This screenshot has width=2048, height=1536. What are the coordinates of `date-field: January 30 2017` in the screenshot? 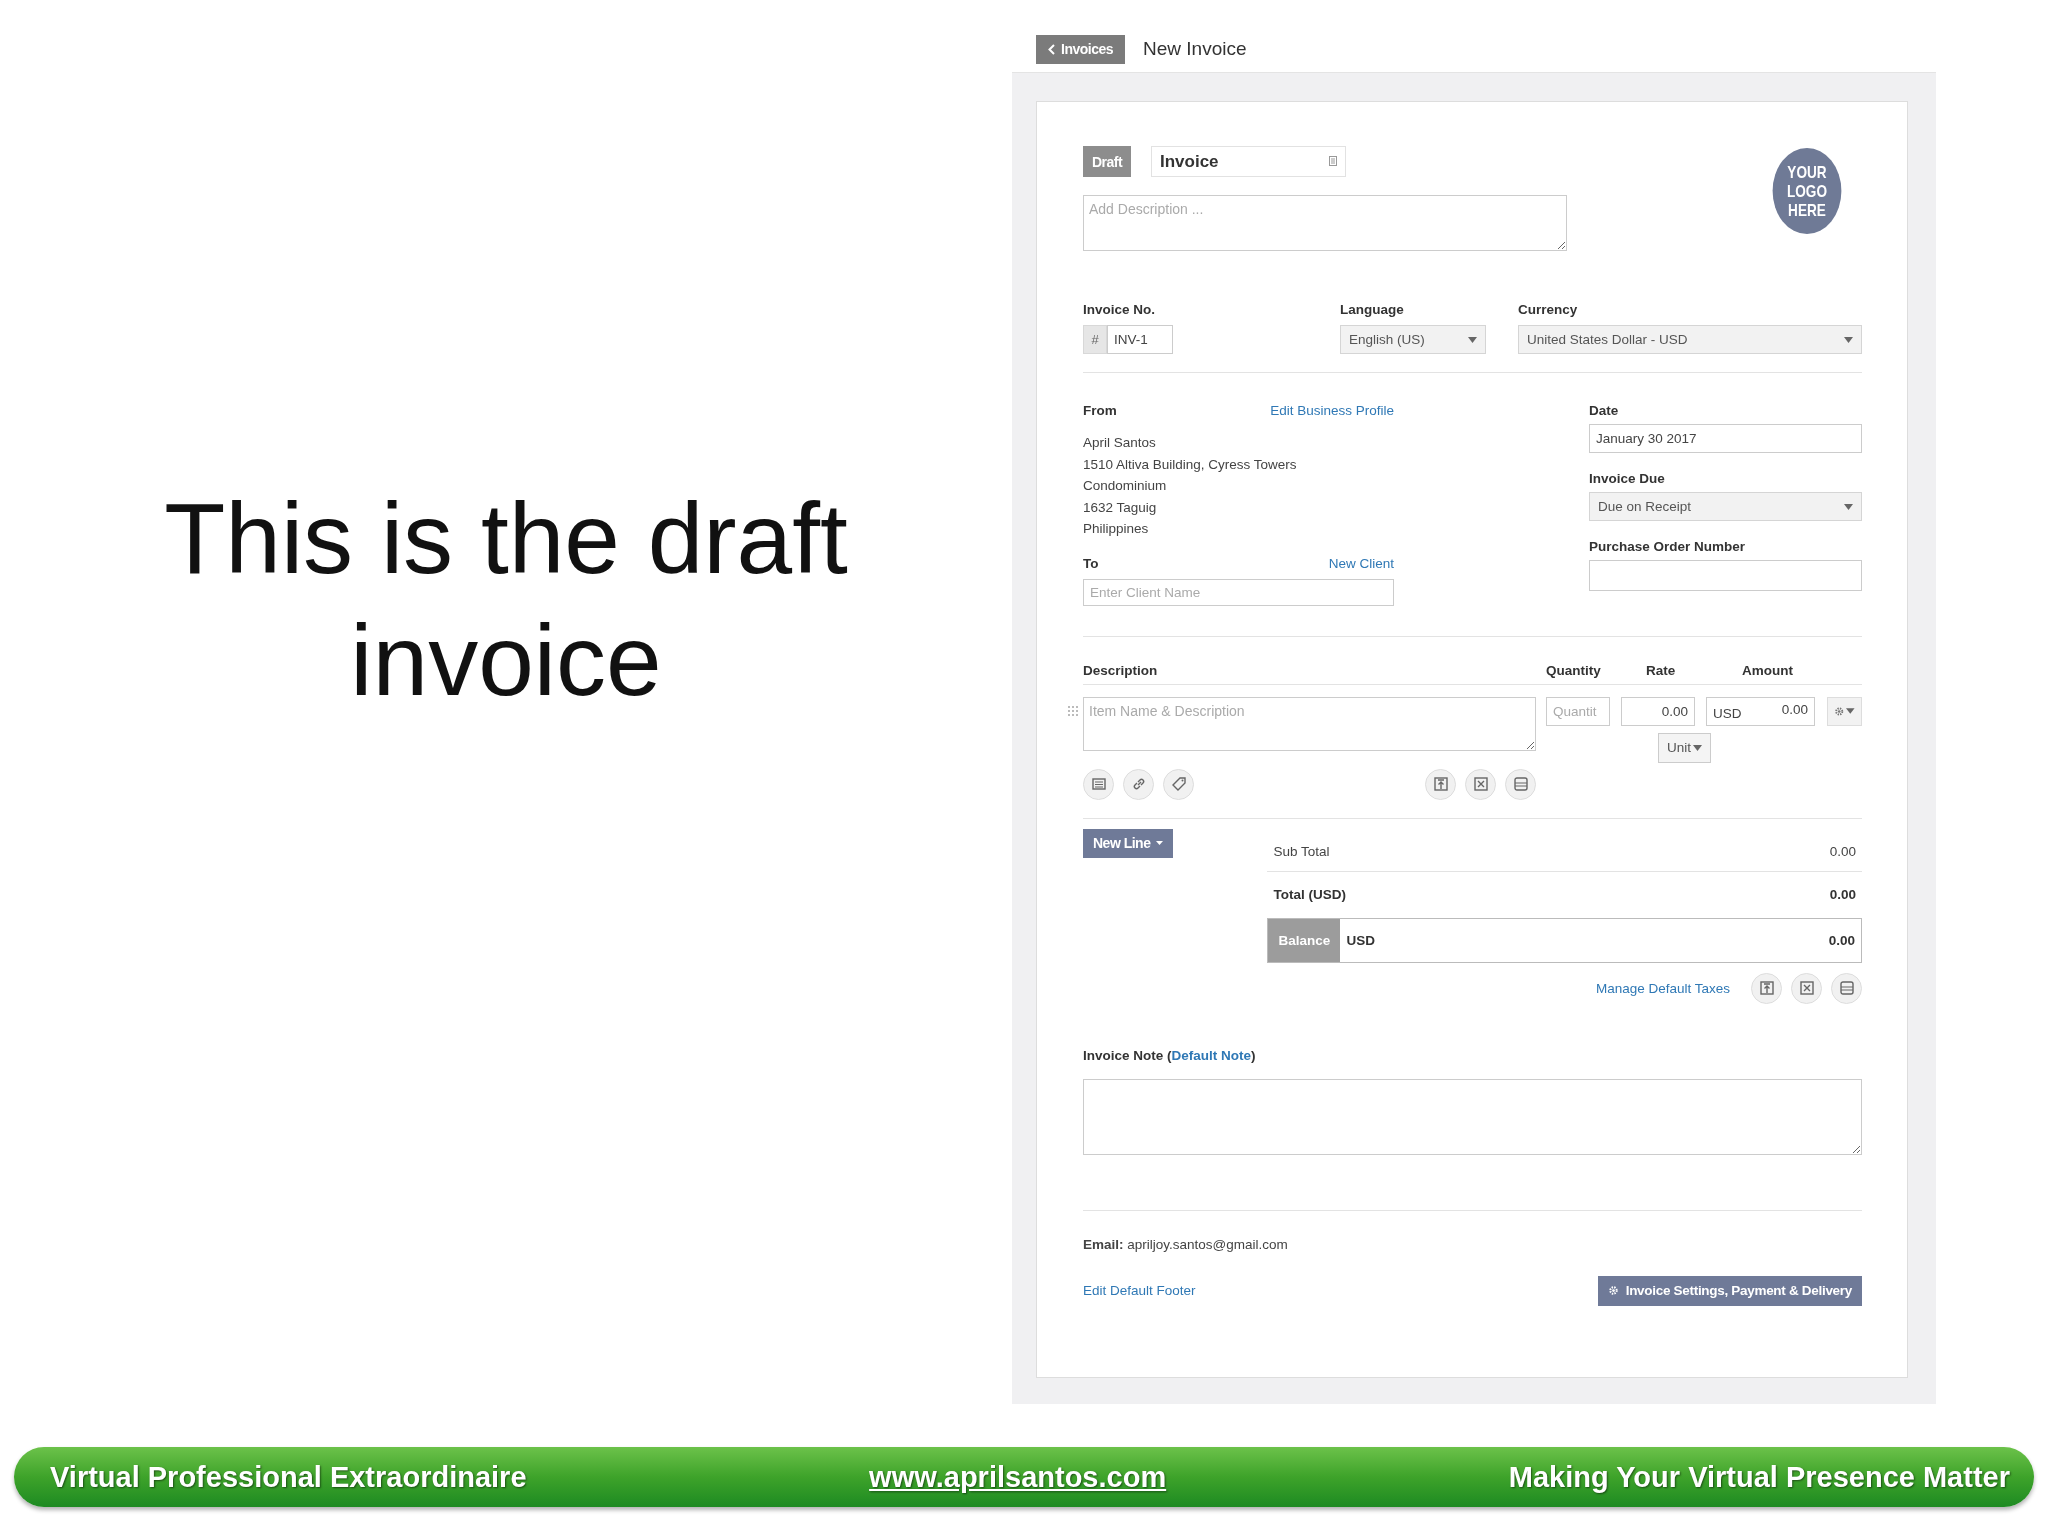 It's located at (1725, 438).